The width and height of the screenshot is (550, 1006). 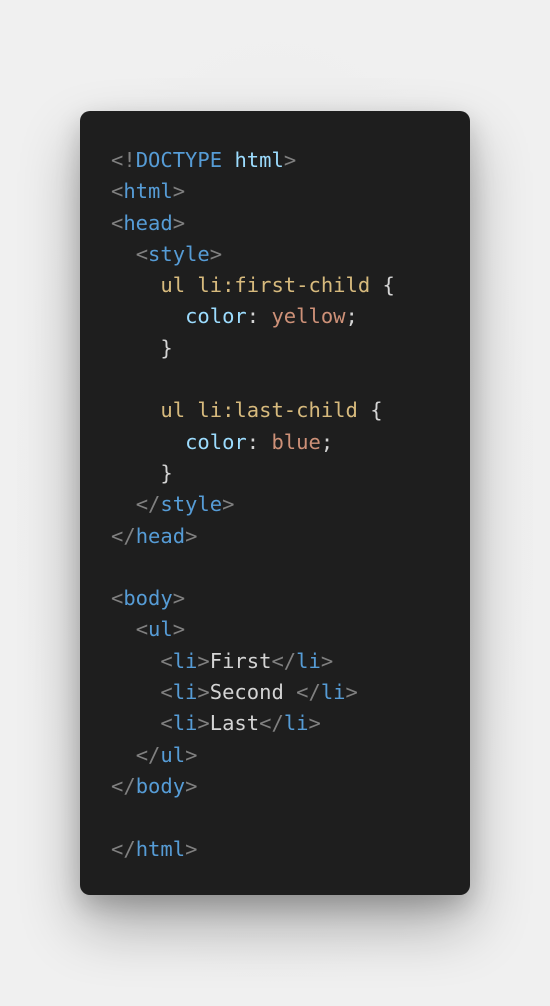 I want to click on code-line: </ul>, so click(x=253, y=755).